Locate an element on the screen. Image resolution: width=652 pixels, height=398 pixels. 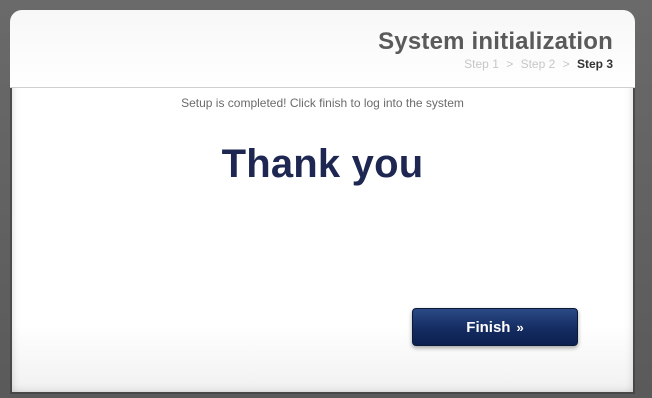
header-divider is located at coordinates (322, 87).